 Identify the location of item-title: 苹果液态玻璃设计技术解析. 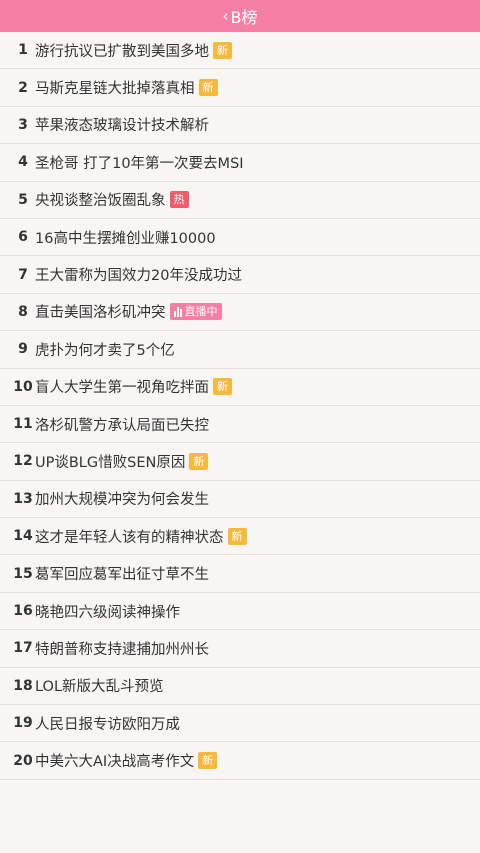
(122, 126).